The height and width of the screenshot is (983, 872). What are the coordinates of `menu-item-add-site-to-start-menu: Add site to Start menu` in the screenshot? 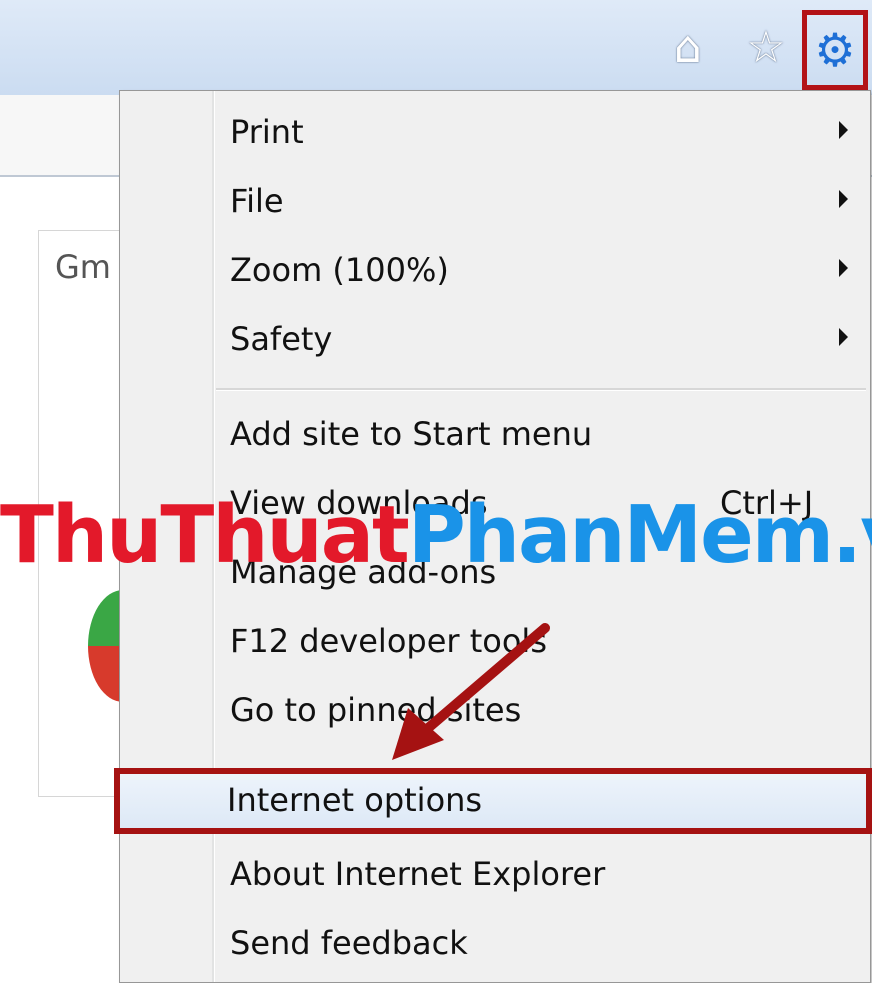 It's located at (495, 435).